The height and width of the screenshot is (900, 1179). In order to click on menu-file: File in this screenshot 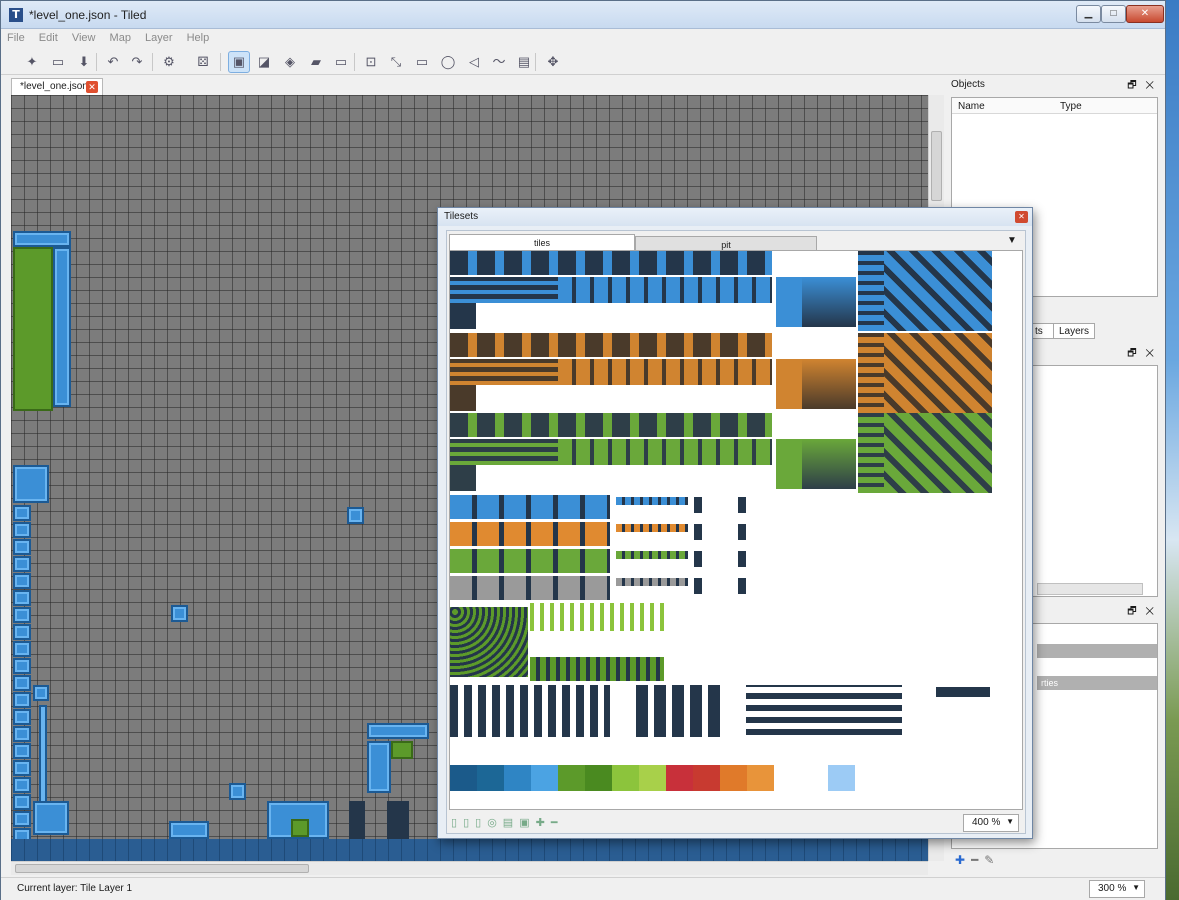, I will do `click(15, 36)`.